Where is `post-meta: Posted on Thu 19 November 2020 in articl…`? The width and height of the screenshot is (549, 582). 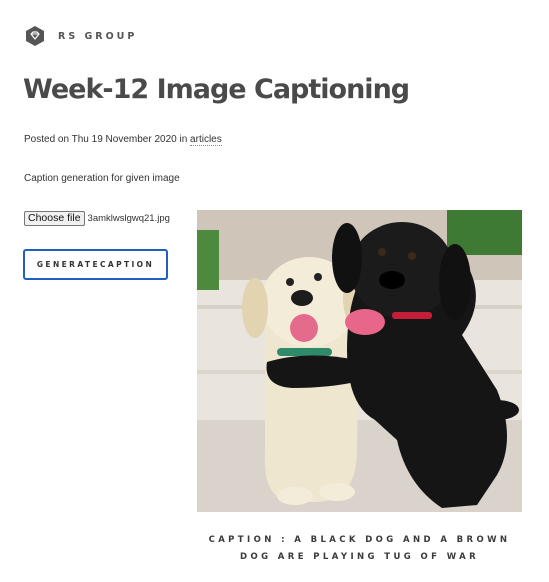 post-meta: Posted on Thu 19 November 2020 in articl… is located at coordinates (123, 140).